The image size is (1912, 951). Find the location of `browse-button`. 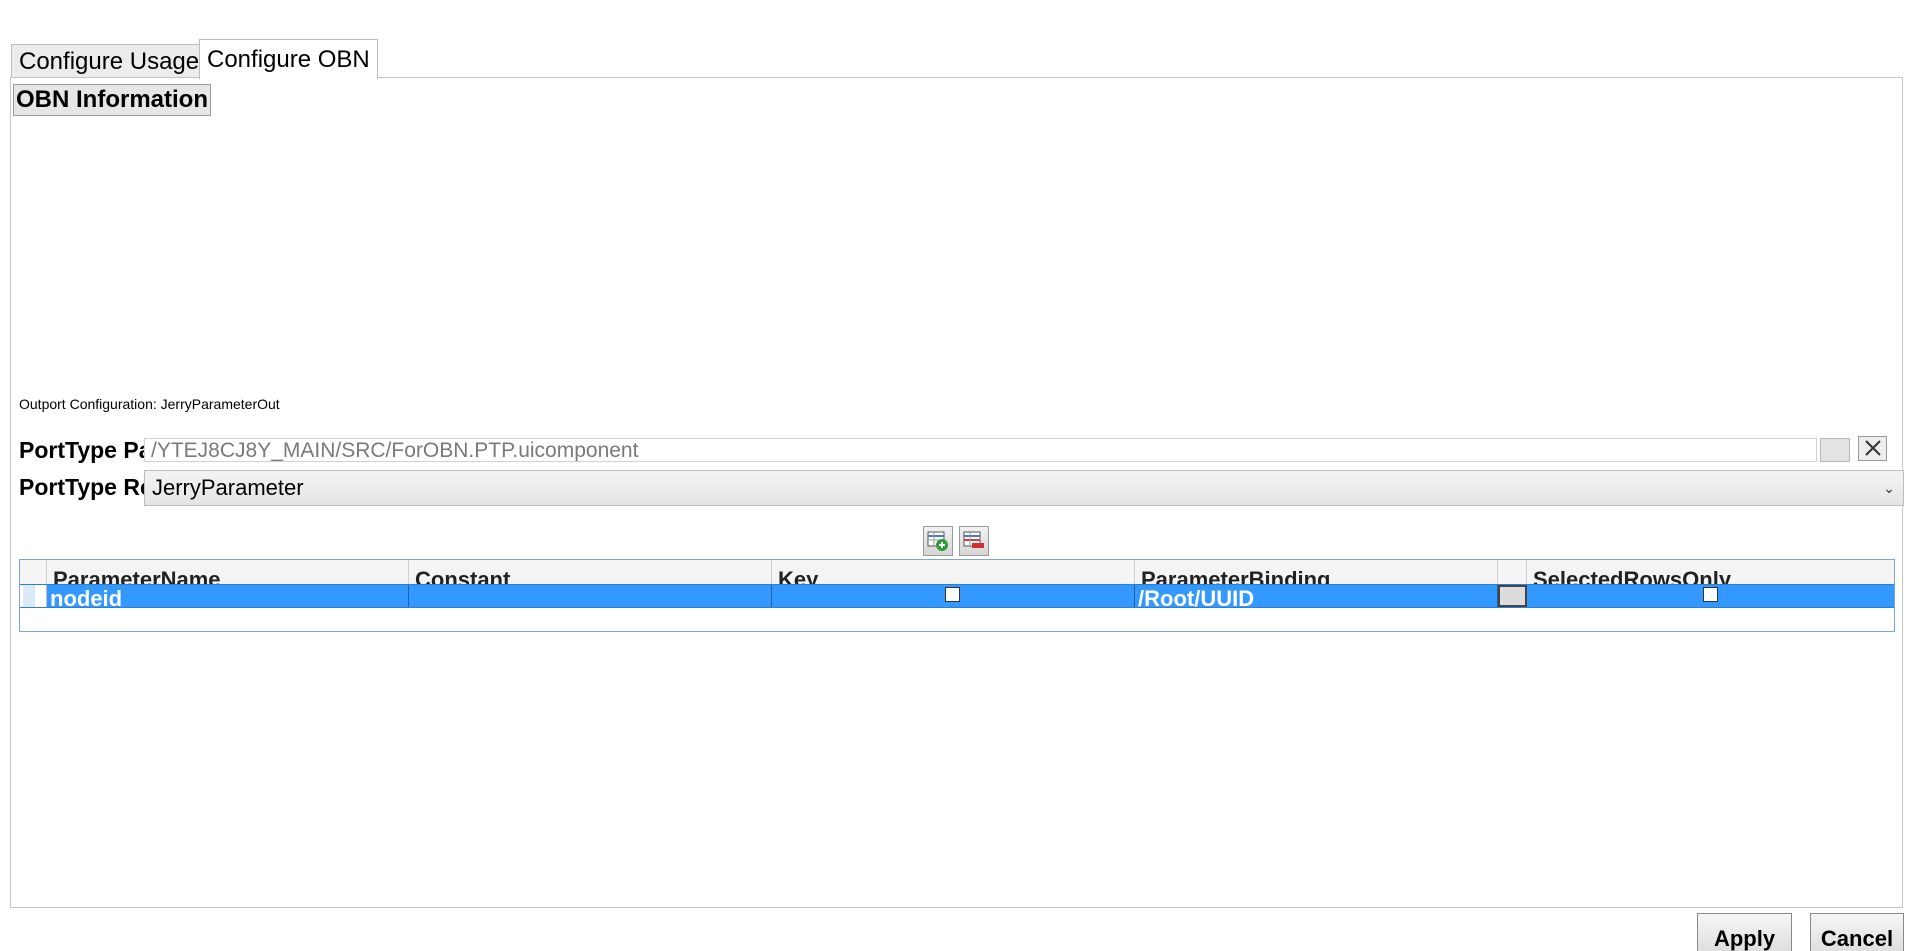

browse-button is located at coordinates (1835, 450).